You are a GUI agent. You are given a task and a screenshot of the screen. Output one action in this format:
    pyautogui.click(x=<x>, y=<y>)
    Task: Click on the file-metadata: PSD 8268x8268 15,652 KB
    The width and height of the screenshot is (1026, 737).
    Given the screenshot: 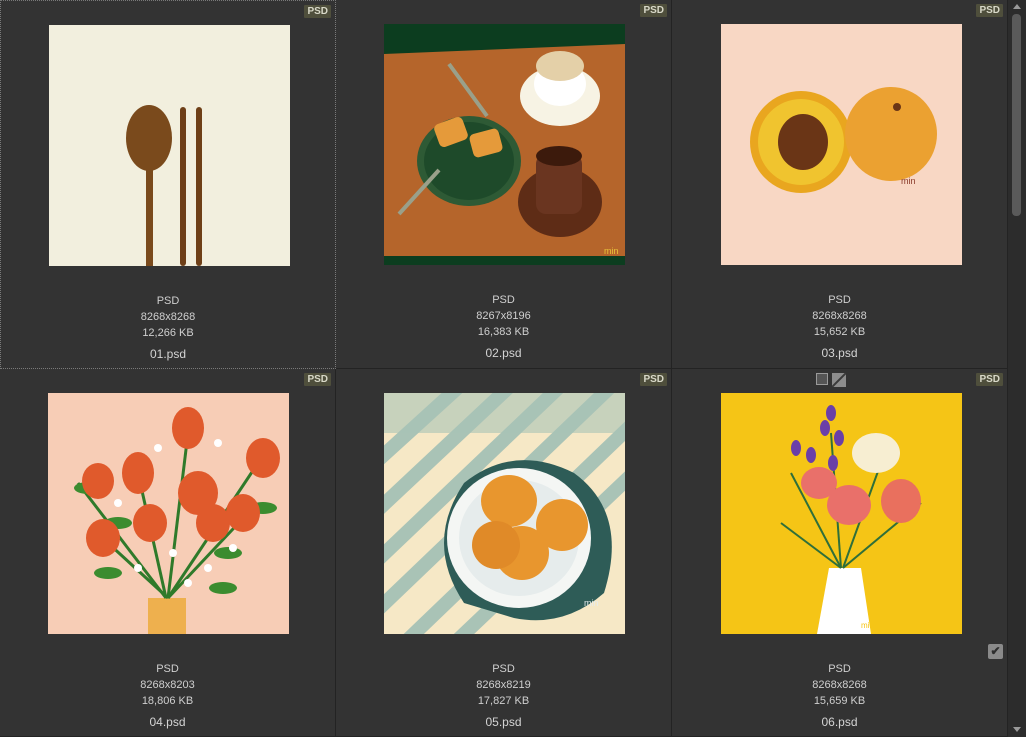 What is the action you would take?
    pyautogui.click(x=839, y=316)
    